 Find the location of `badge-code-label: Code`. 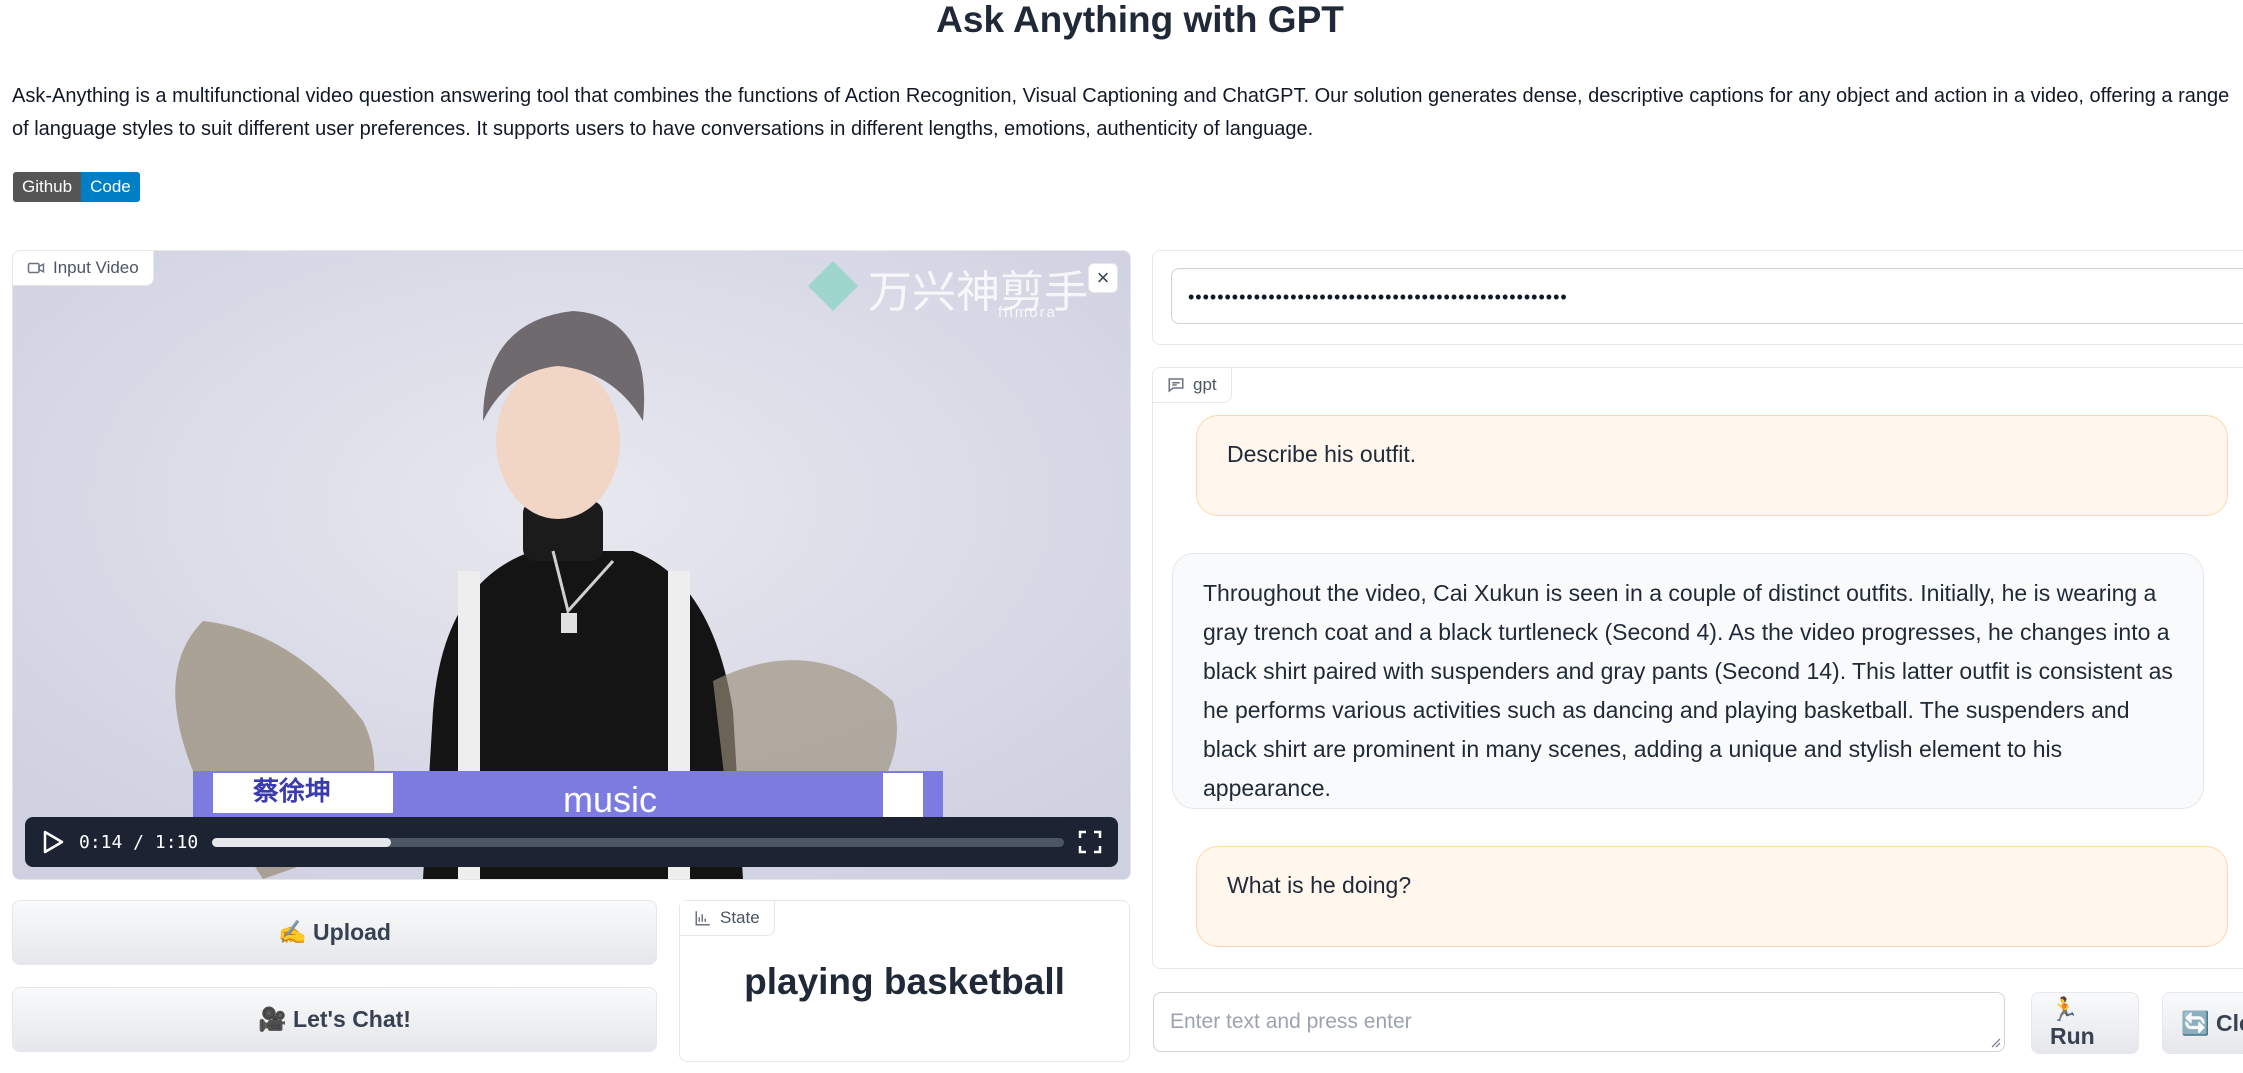

badge-code-label: Code is located at coordinates (110, 187).